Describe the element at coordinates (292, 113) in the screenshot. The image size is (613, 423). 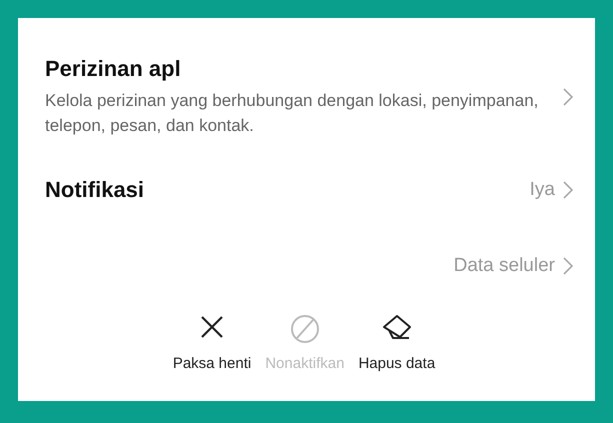
I see `setting-description: Kelola perizinan yang berhubungan dengan lokasi, penyimpanan, telepon, pesan, dan kontak.` at that location.